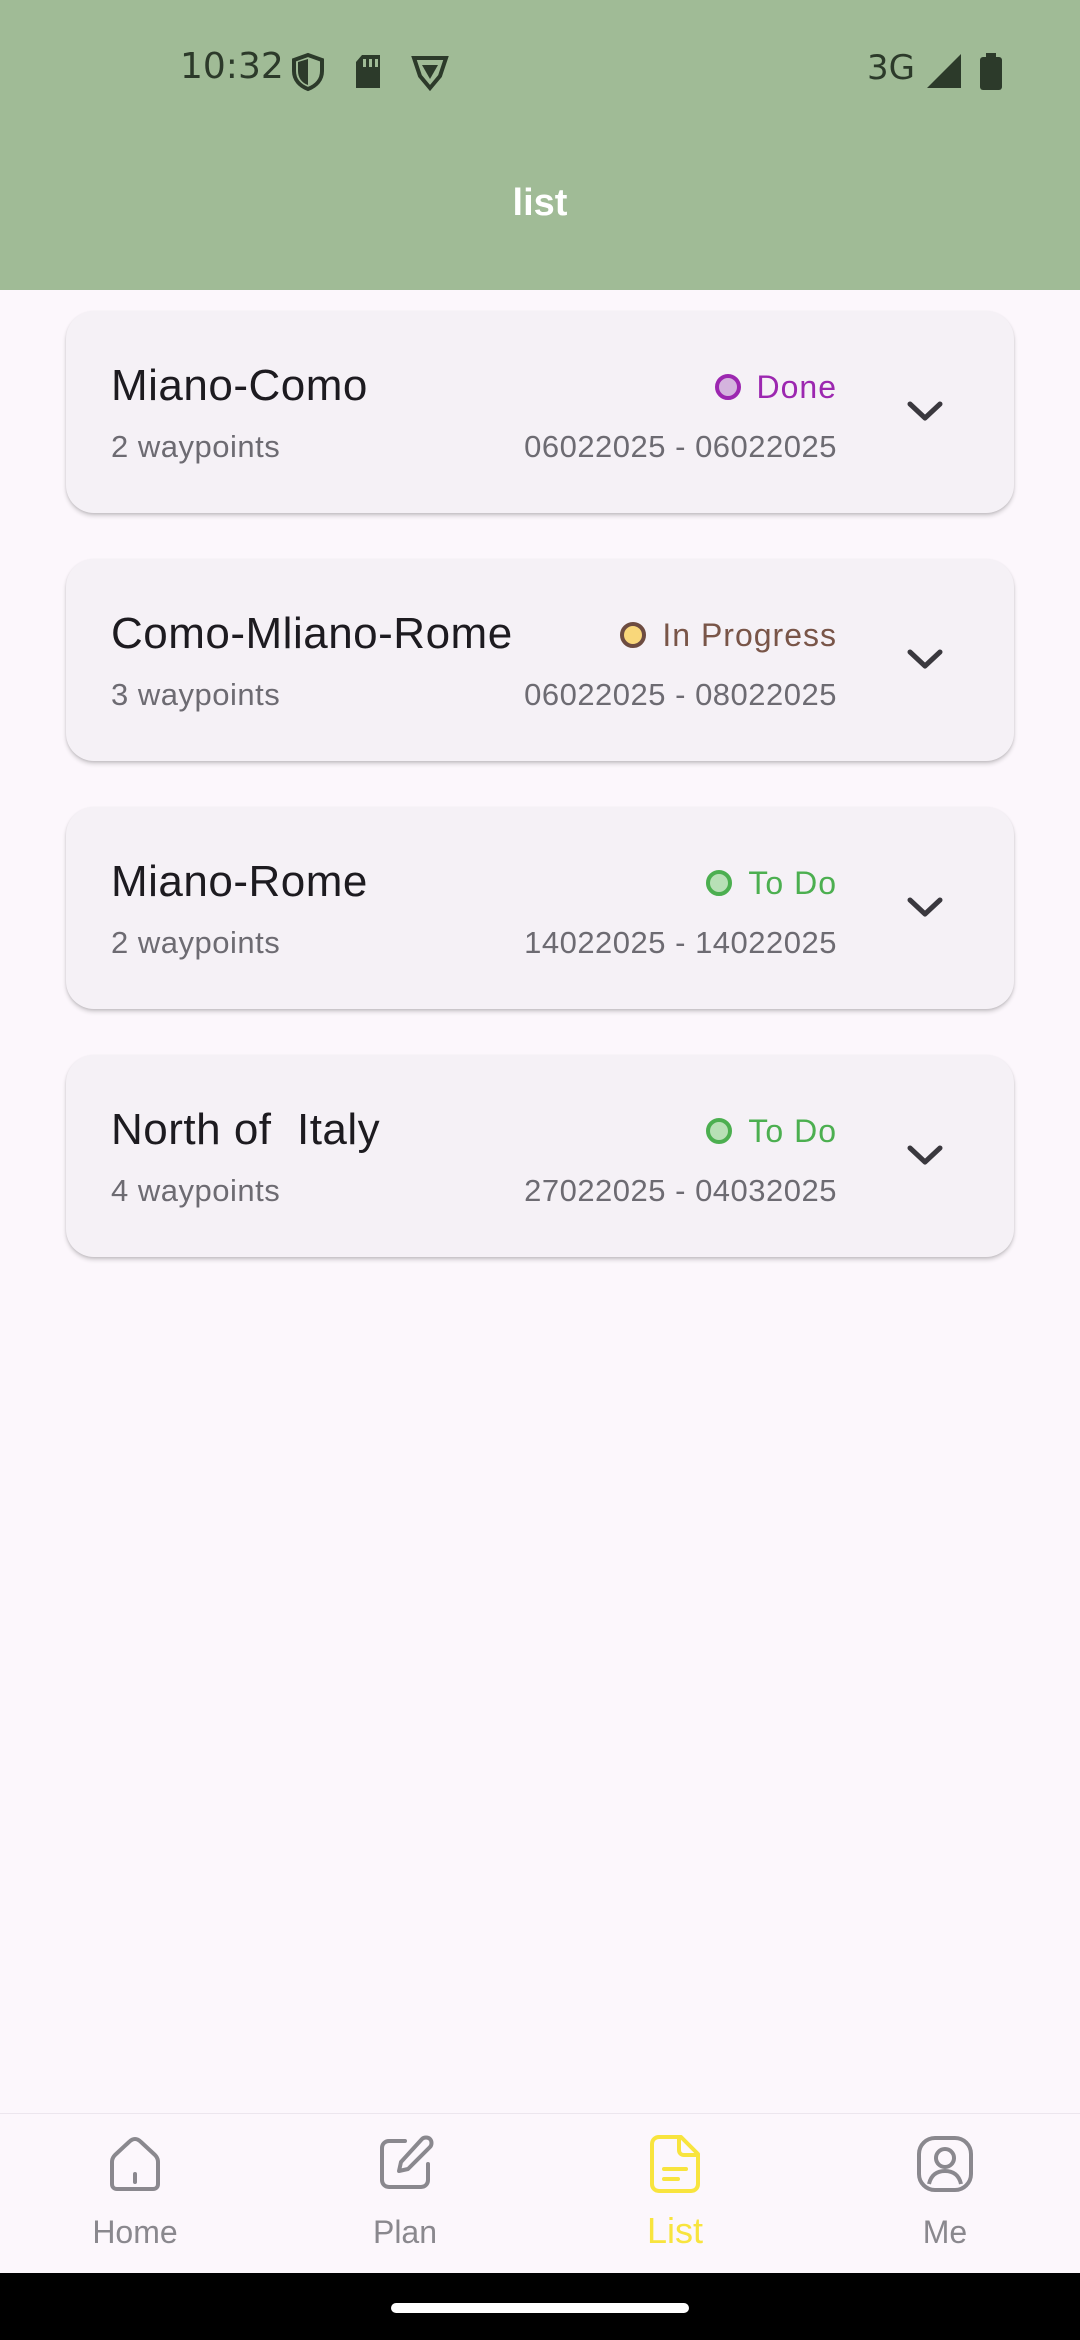 Image resolution: width=1080 pixels, height=2340 pixels. I want to click on user-icon, so click(945, 2164).